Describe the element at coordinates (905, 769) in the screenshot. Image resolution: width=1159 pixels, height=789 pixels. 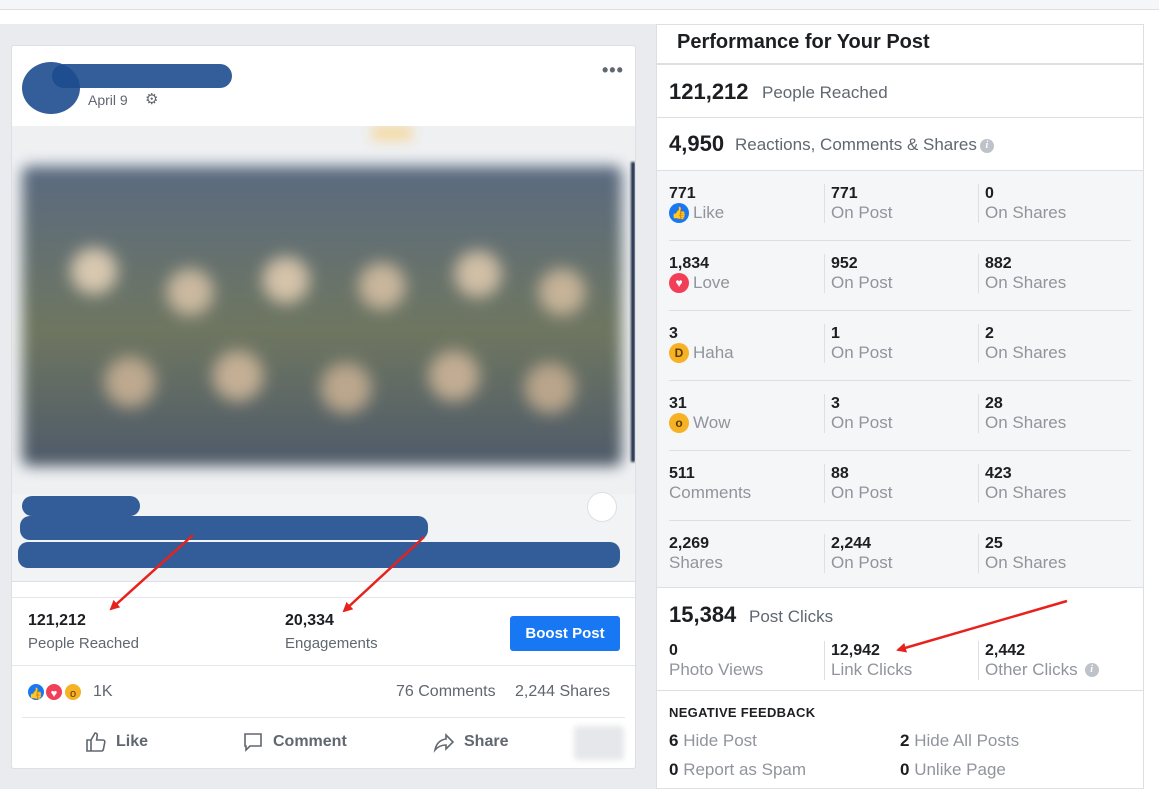
I see `unlike-value: 0` at that location.